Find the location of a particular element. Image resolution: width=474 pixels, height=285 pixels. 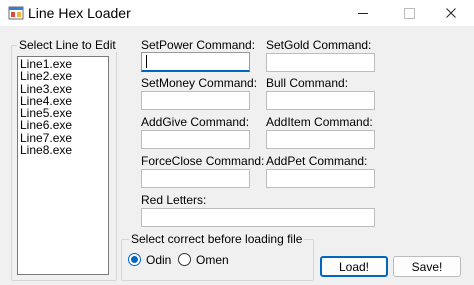

list-item: Line2.exe is located at coordinates (63, 76).